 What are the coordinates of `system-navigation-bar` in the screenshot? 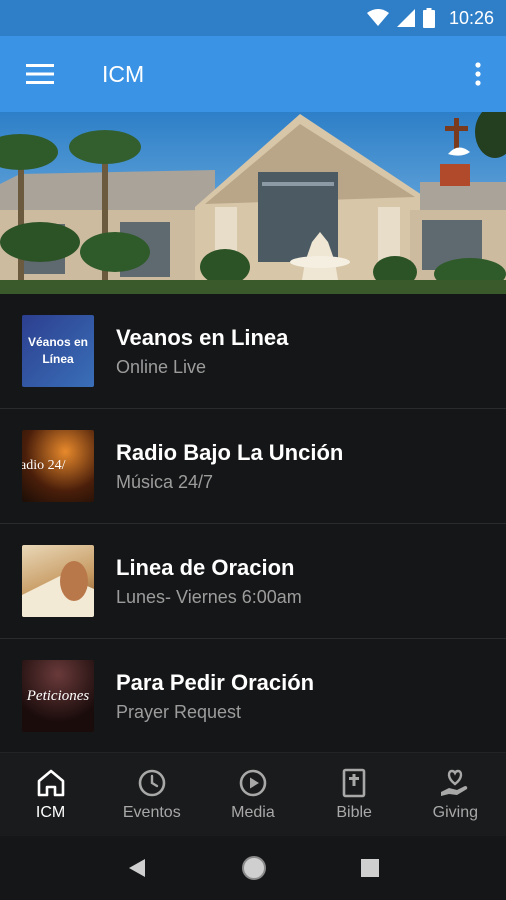 It's located at (253, 868).